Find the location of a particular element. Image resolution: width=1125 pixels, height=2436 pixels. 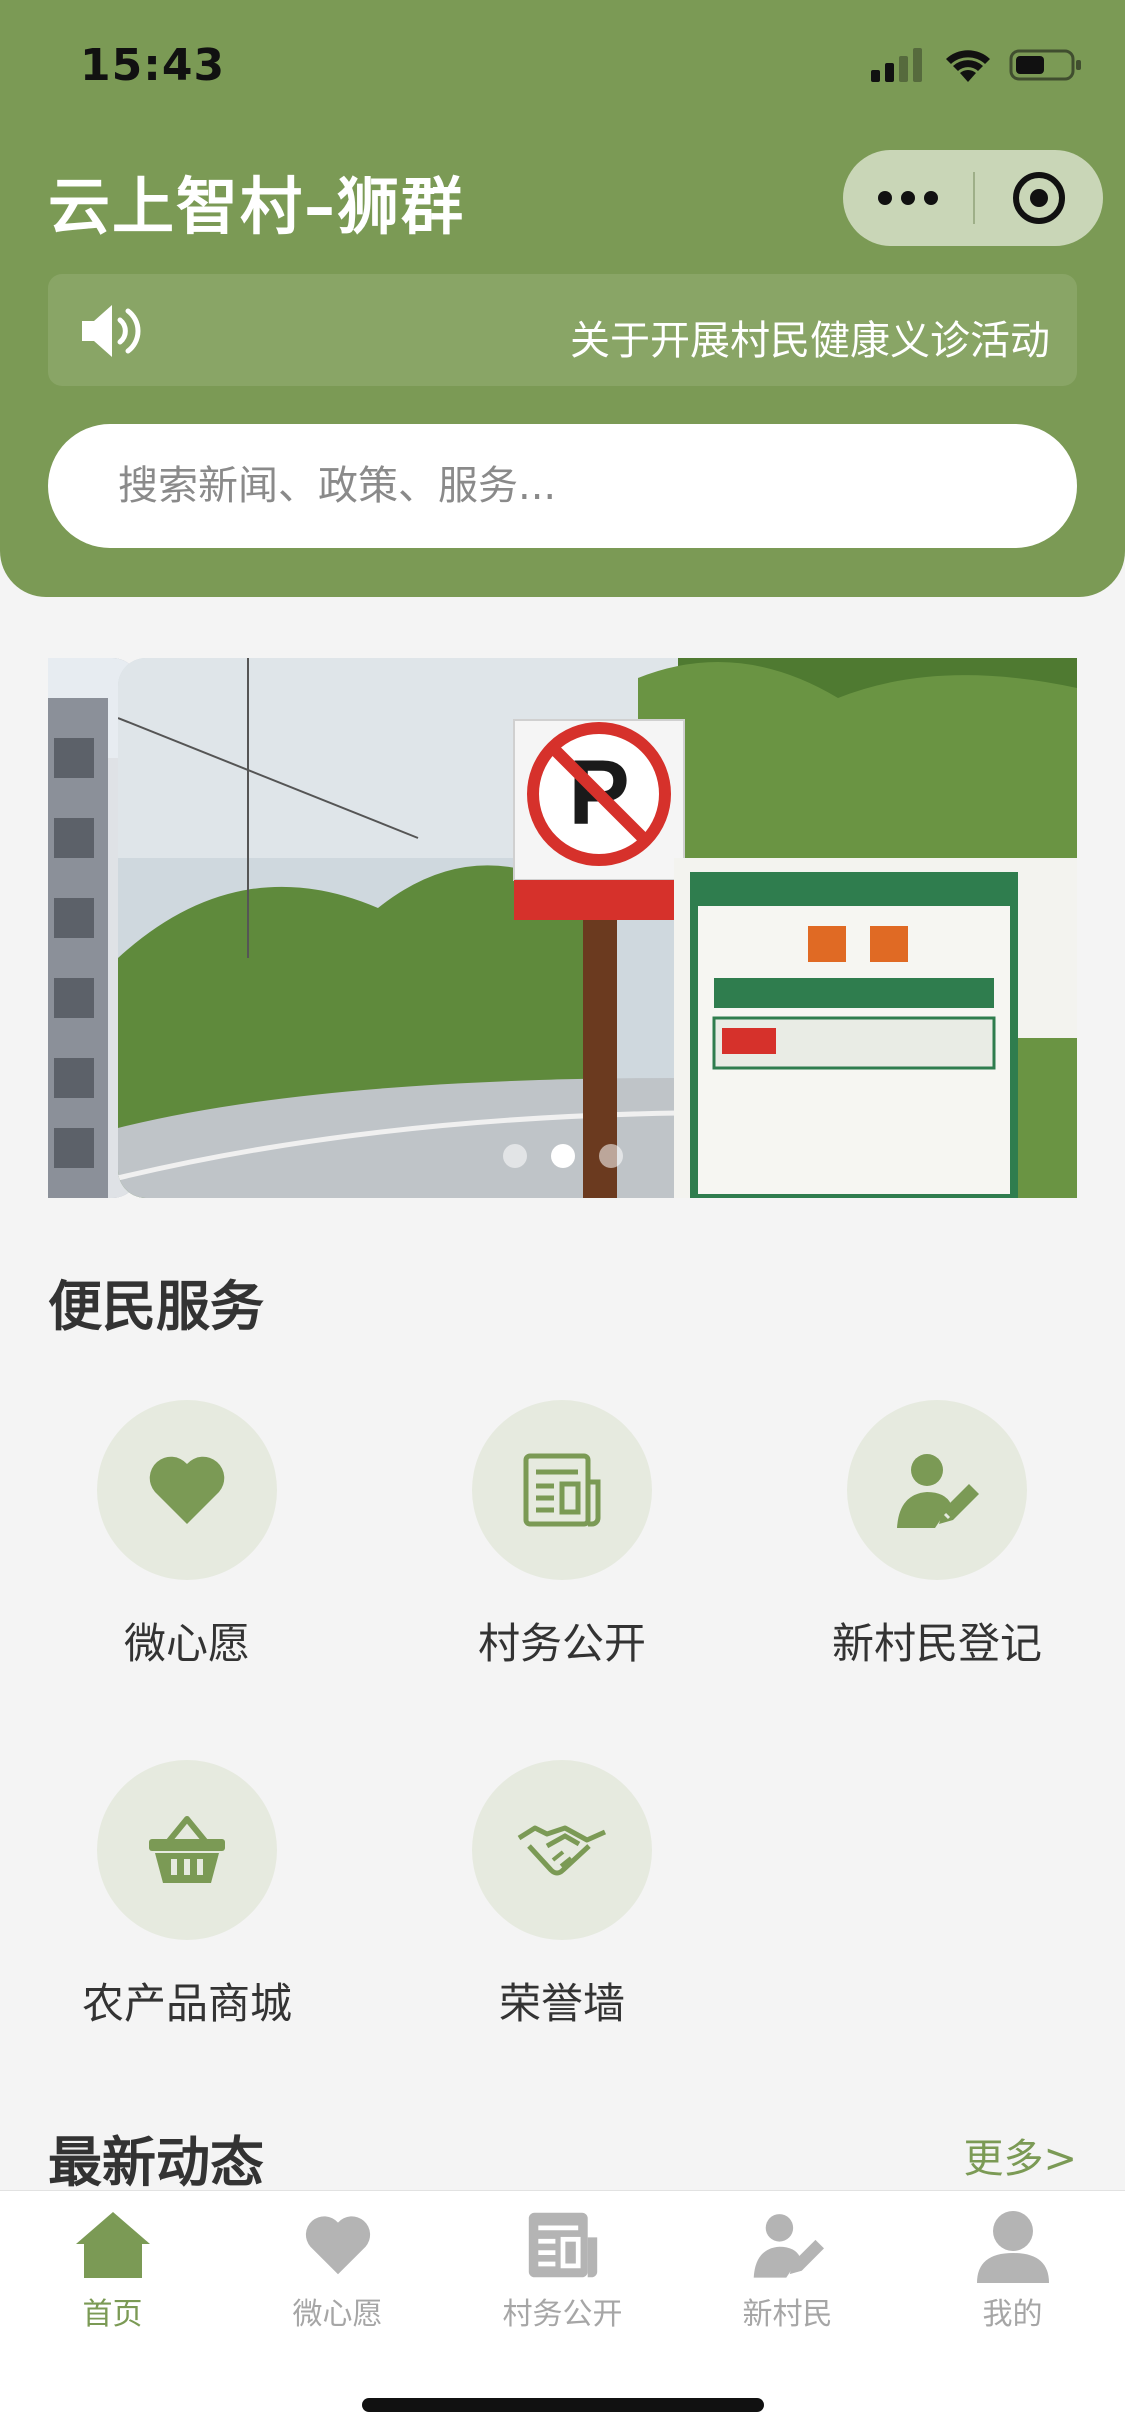

tab-wish: 微心愿 is located at coordinates (337, 2268).